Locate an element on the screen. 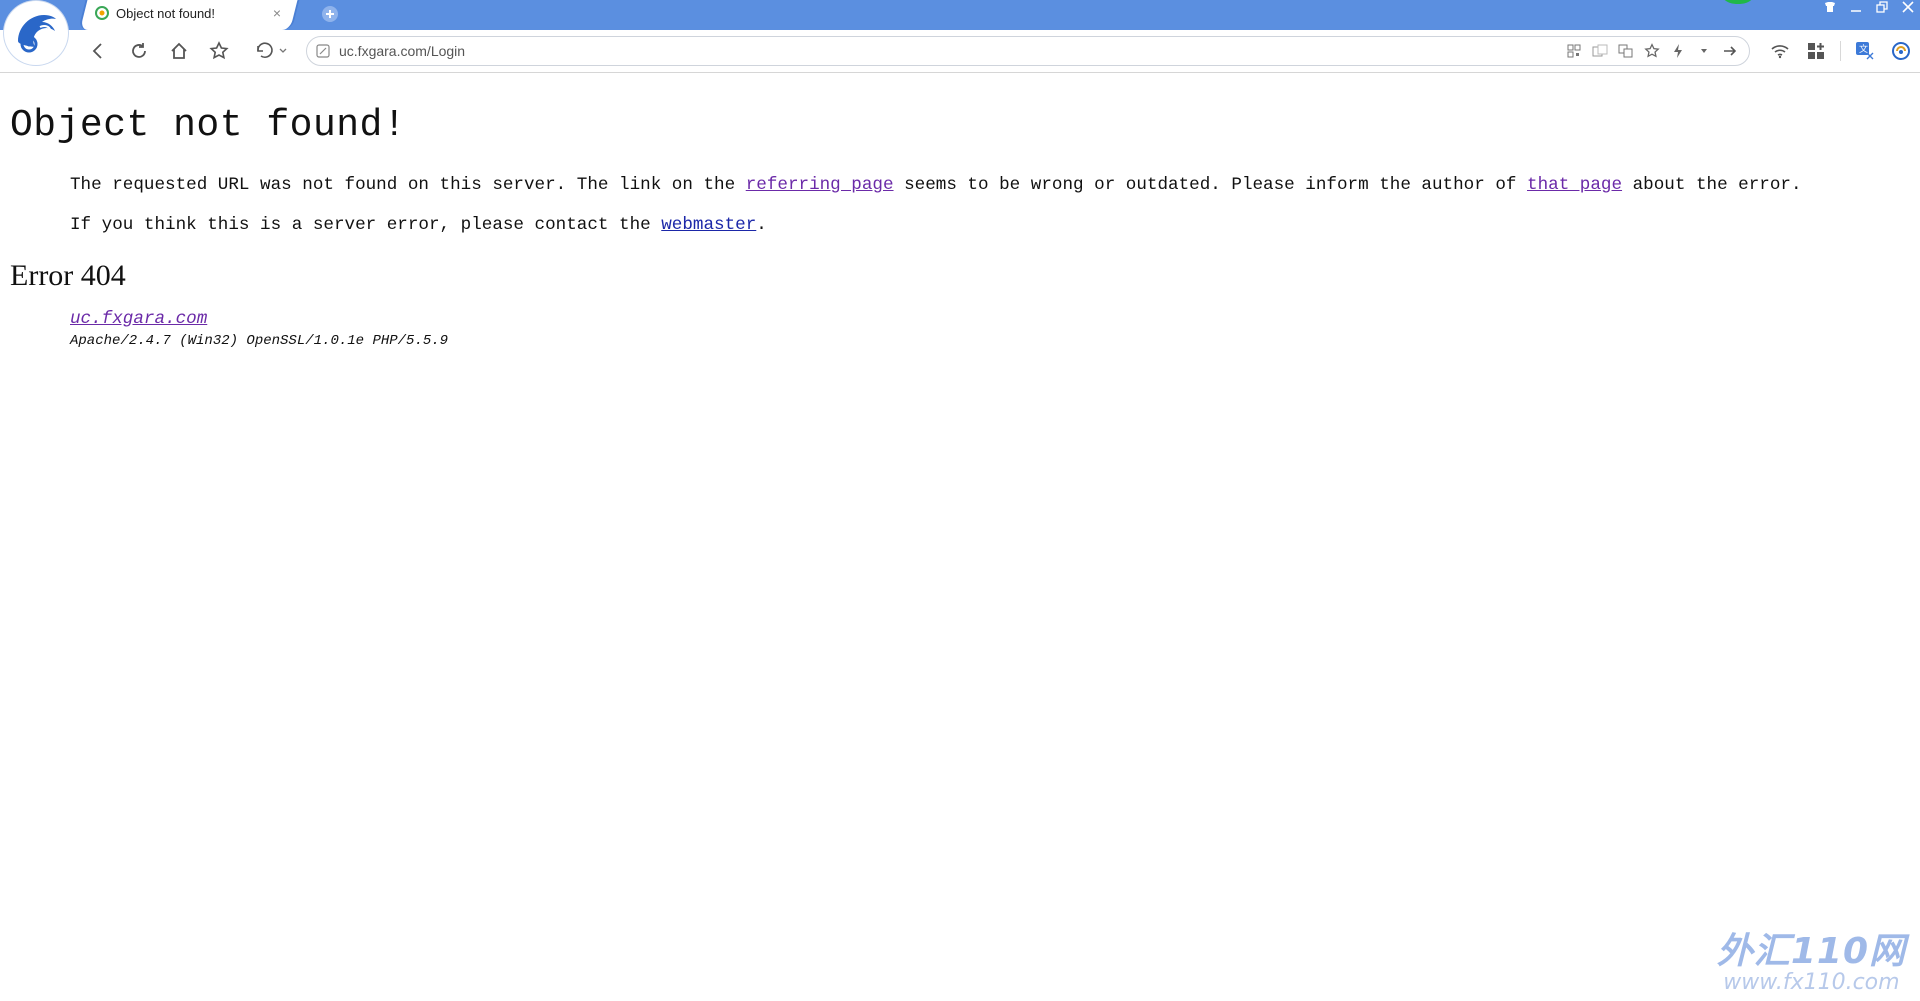 The height and width of the screenshot is (1001, 1920). watermark-url: www.fx110.com is located at coordinates (1811, 982).